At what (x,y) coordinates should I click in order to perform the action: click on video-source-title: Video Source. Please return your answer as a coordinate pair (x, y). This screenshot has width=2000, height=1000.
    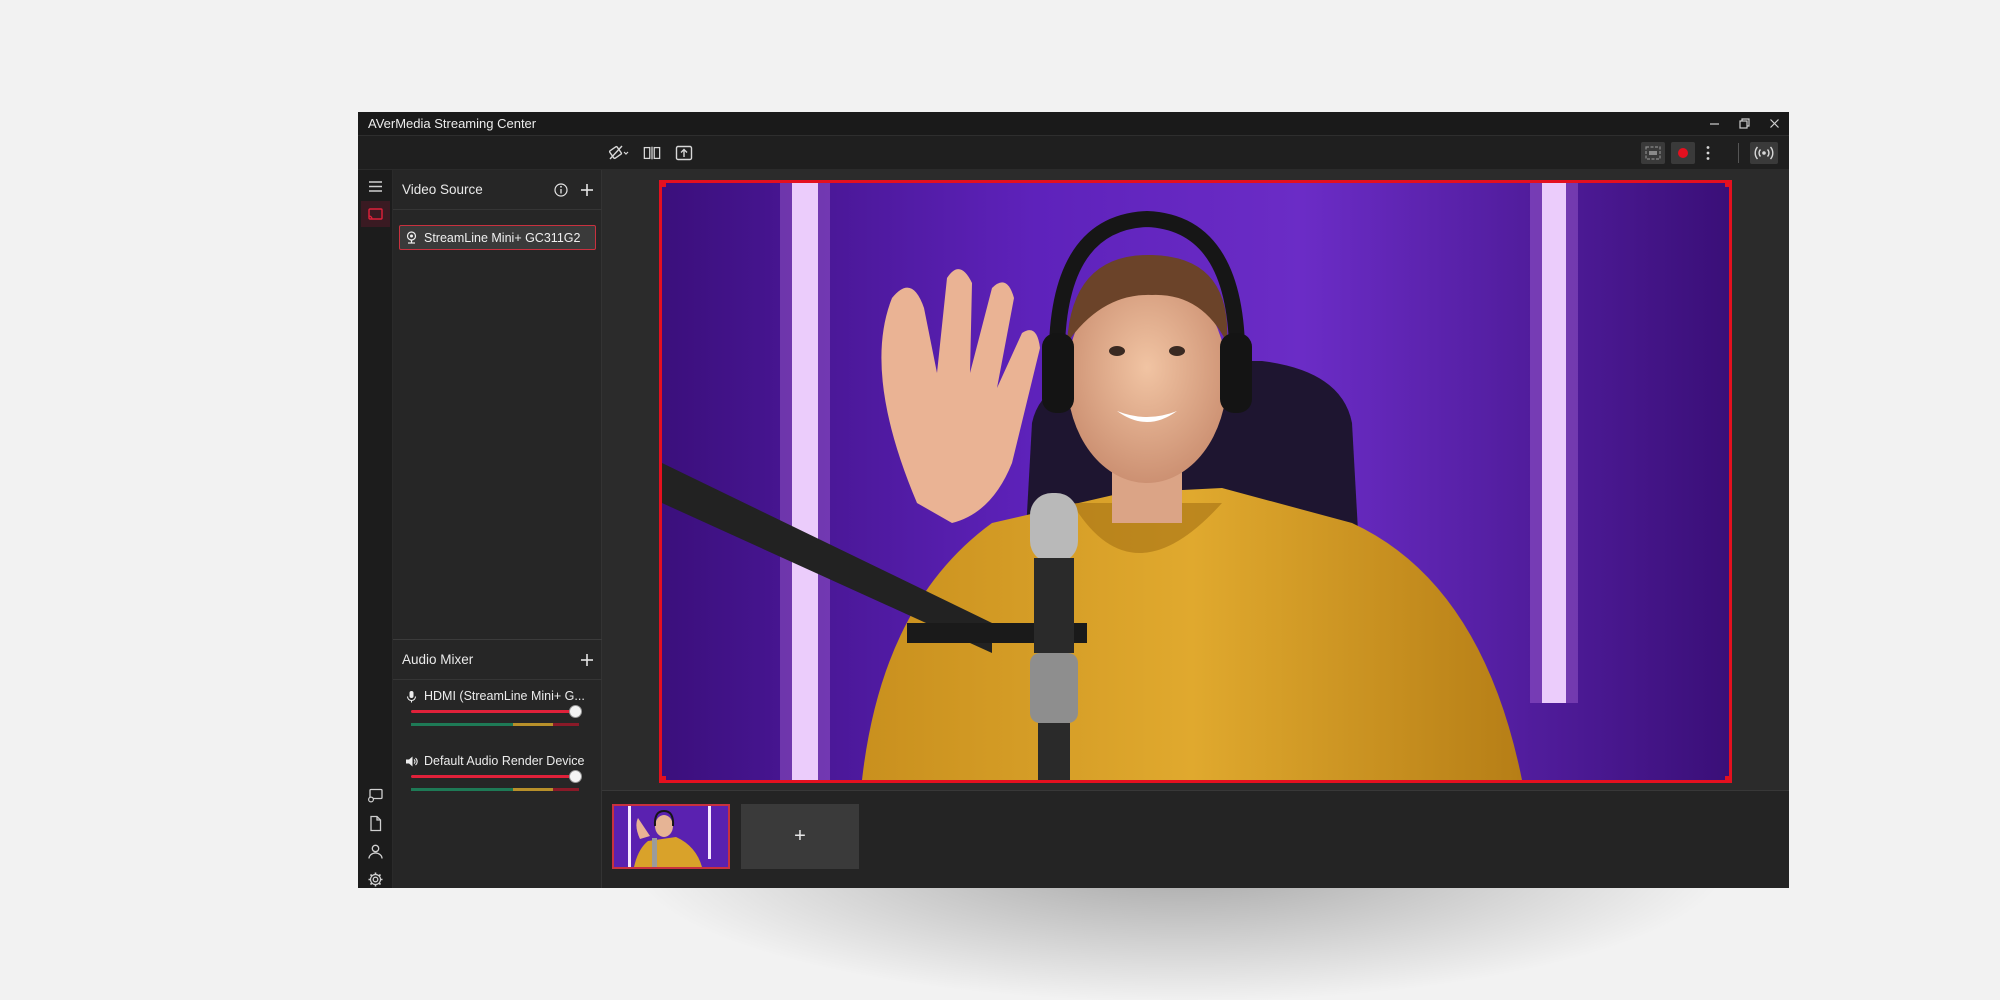
    Looking at the image, I should click on (442, 189).